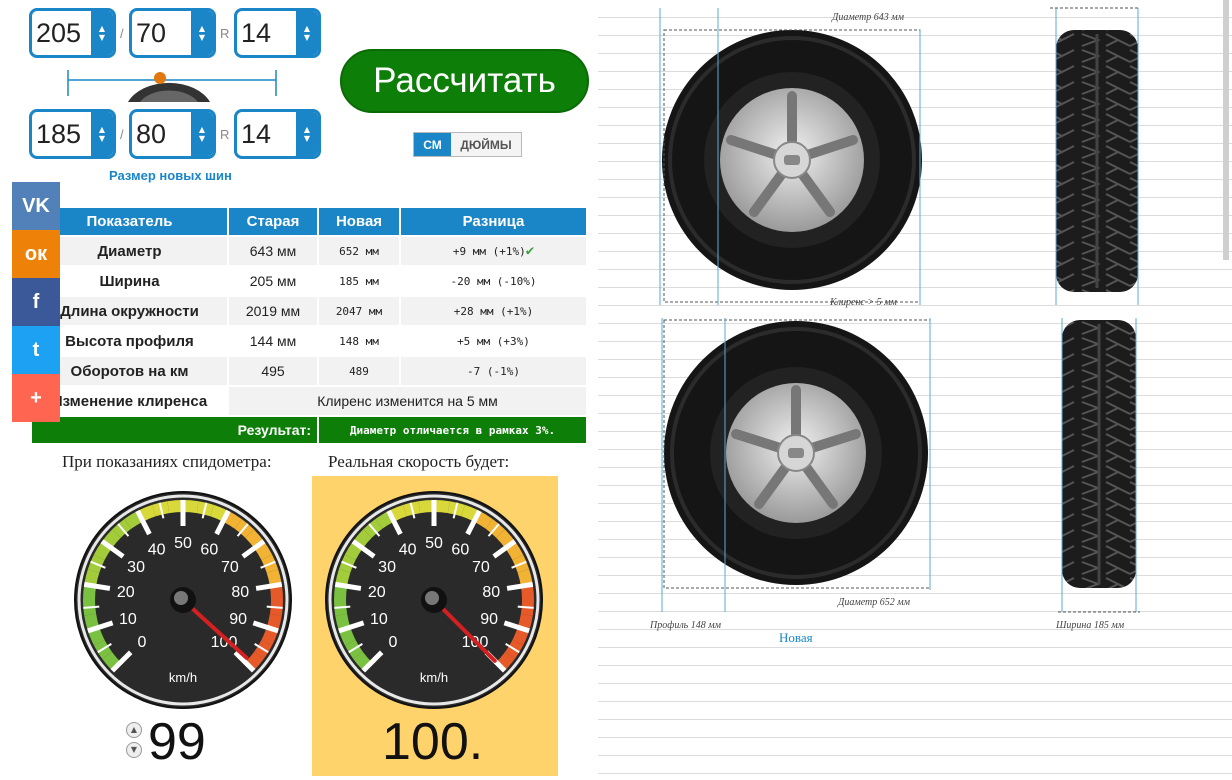  I want to click on decrease-icon: ▼, so click(134, 750).